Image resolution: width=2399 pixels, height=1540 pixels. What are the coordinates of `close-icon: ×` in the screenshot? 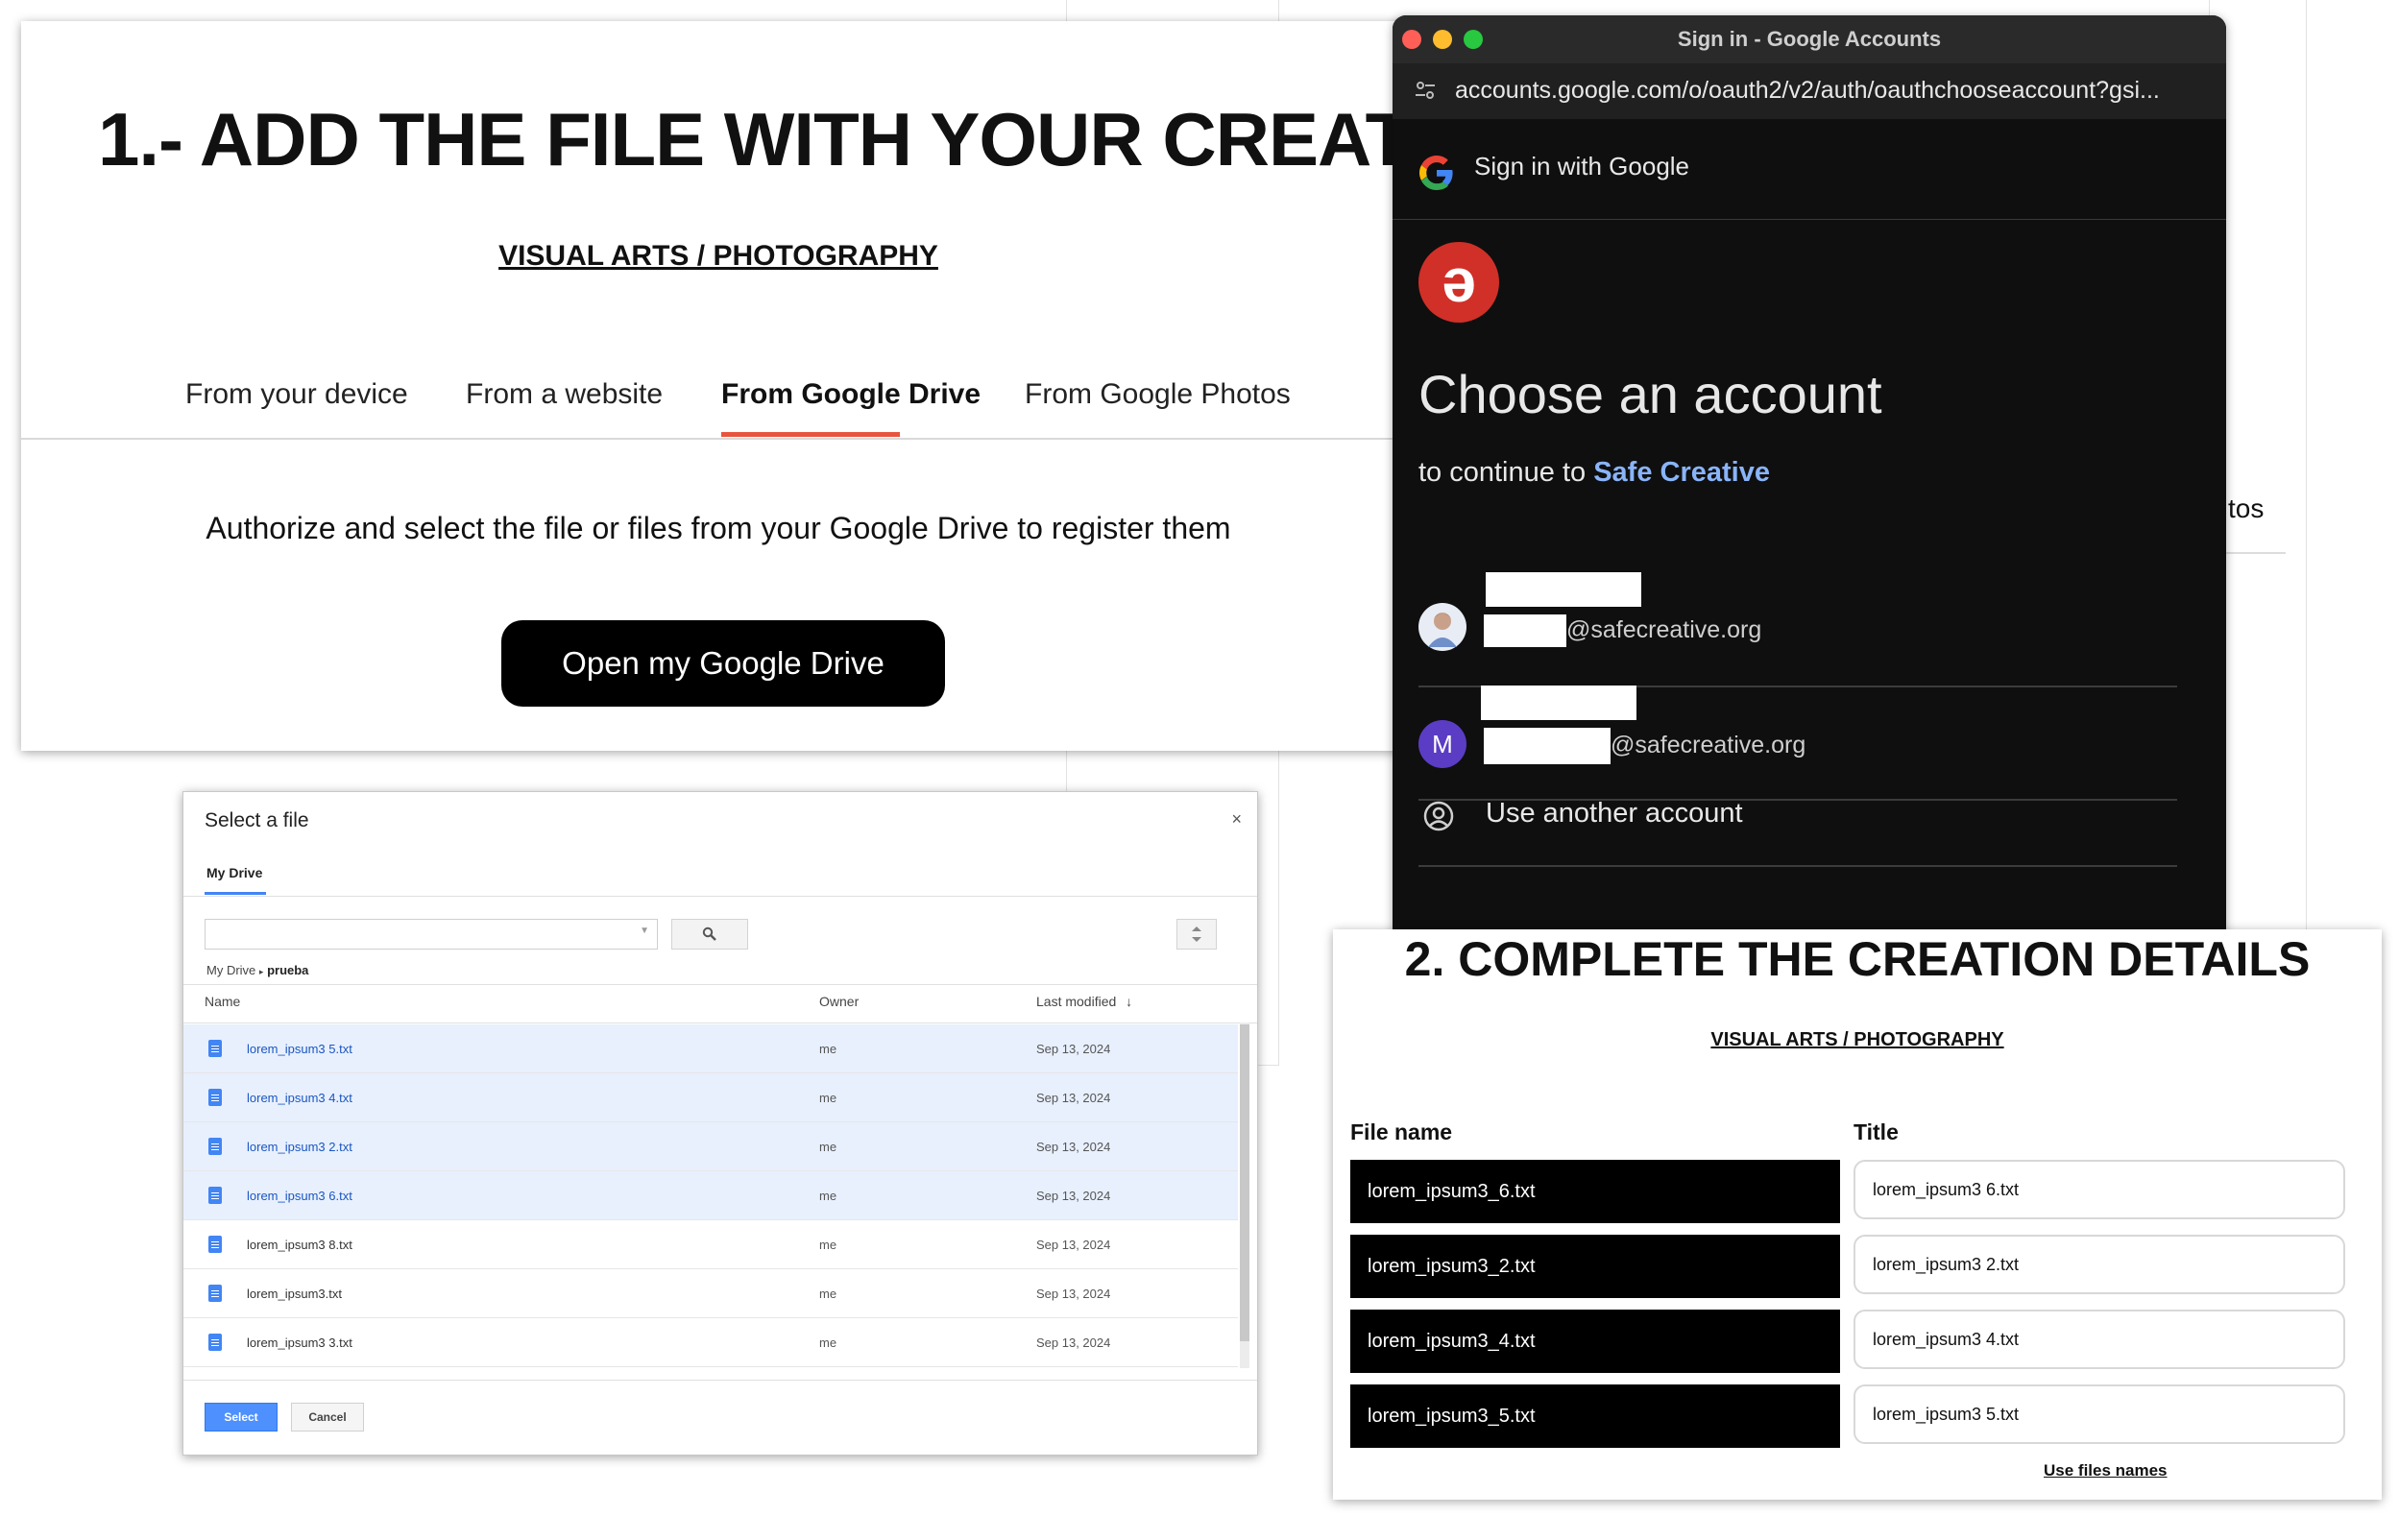 It's located at (1237, 819).